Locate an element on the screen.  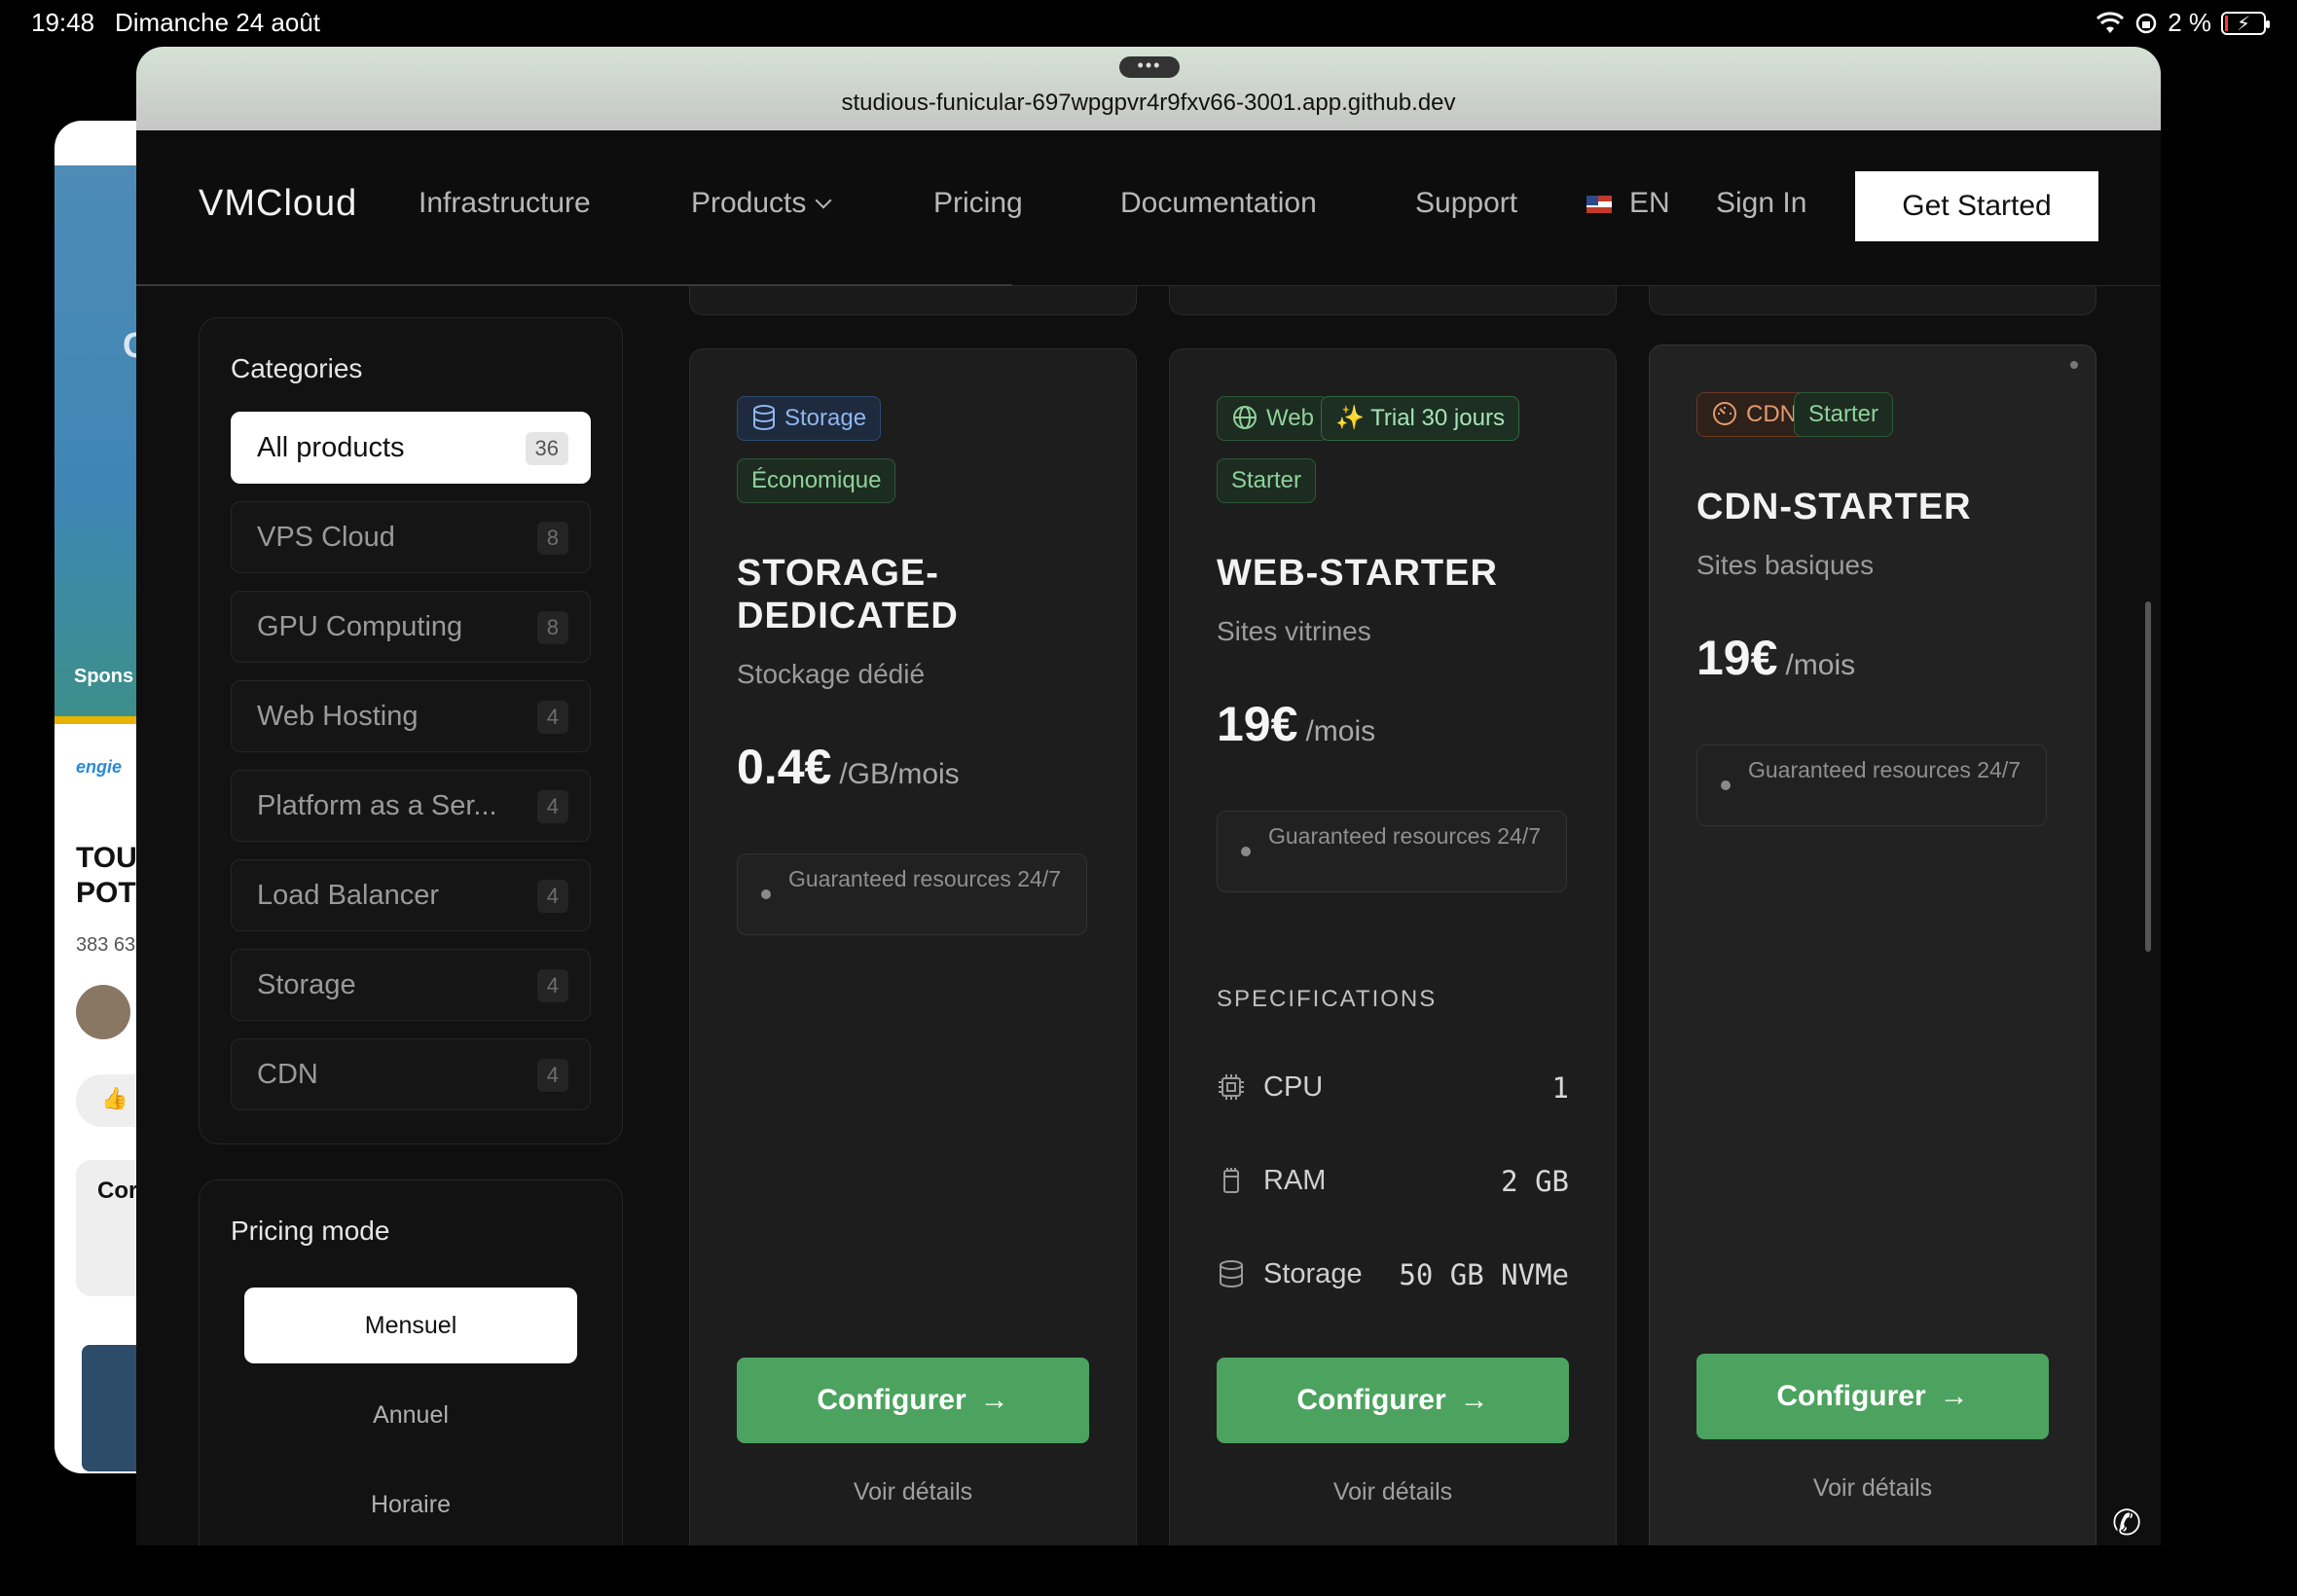
pricing-mode-toggle: Mensuel Annuel Horaire is located at coordinates (411, 1410).